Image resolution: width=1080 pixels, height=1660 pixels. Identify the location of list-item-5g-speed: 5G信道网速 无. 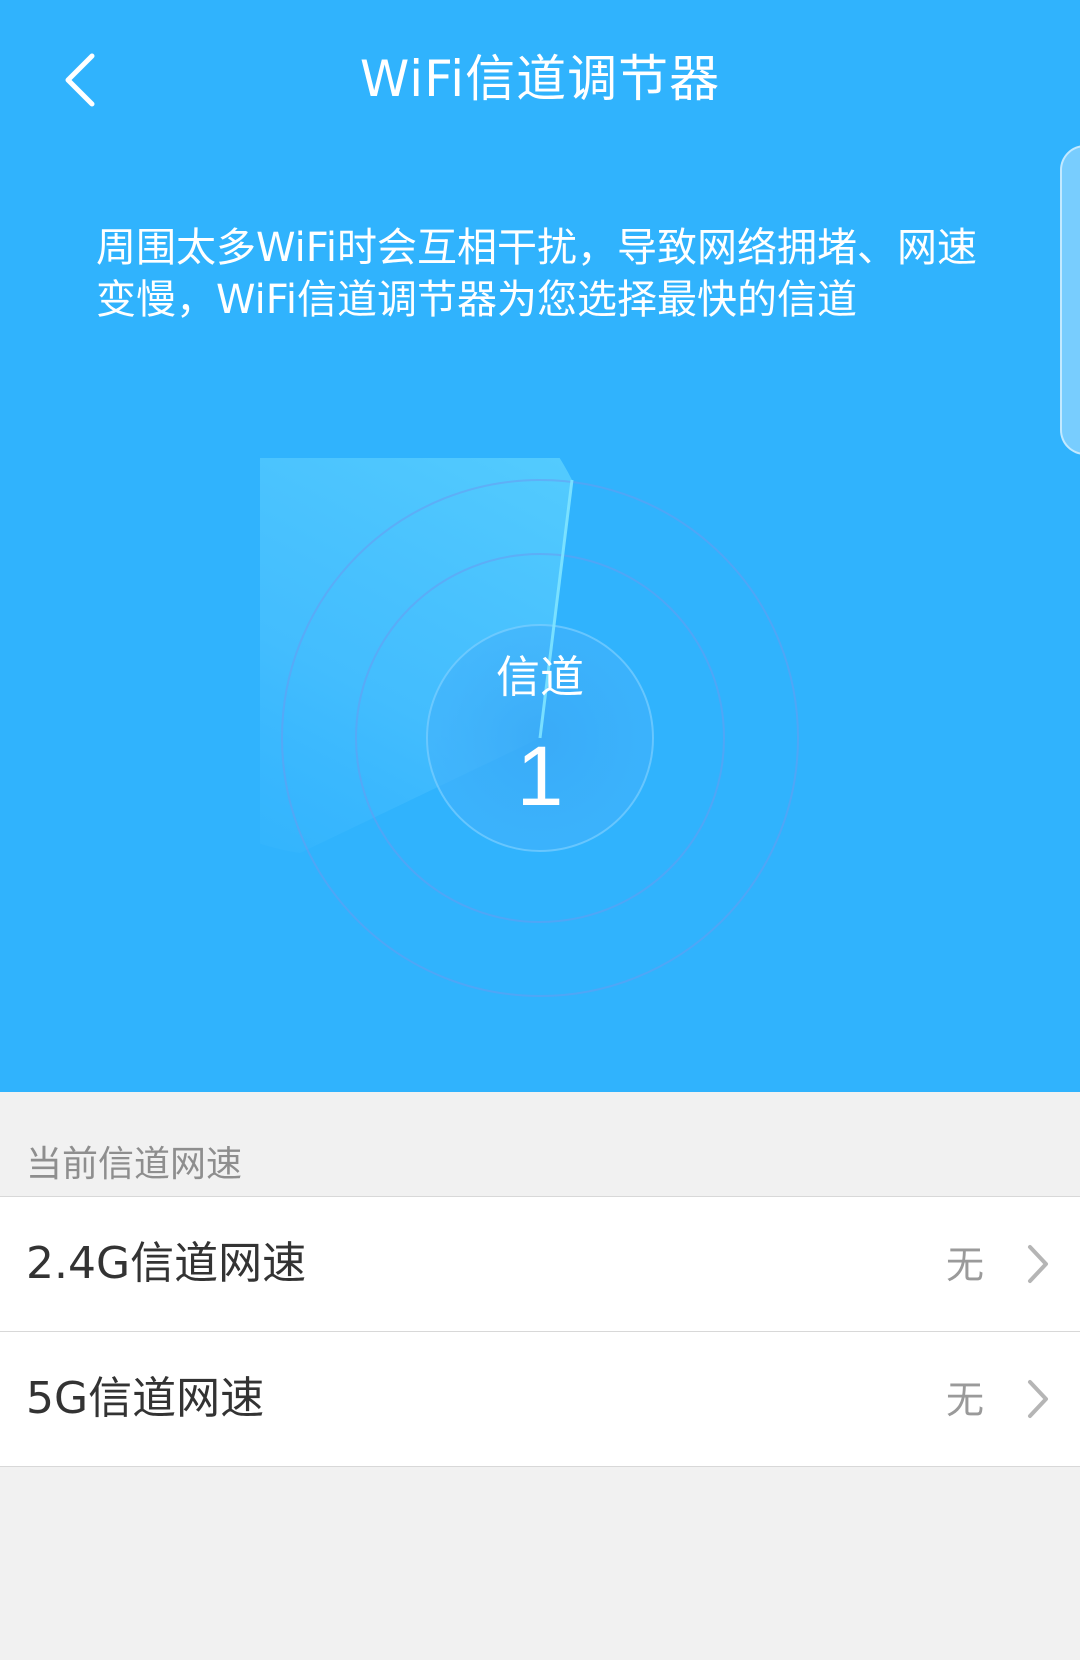
(540, 1399).